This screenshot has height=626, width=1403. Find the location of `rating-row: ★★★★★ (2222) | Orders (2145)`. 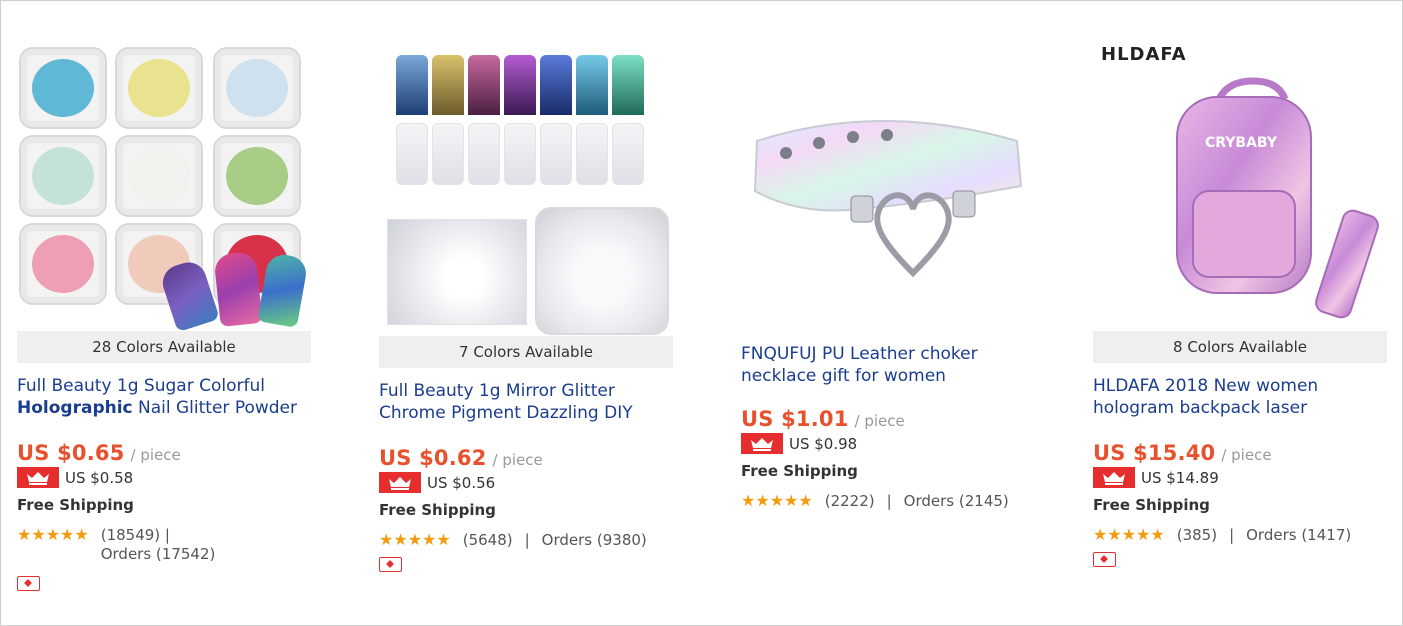

rating-row: ★★★★★ (2222) | Orders (2145) is located at coordinates (886, 501).